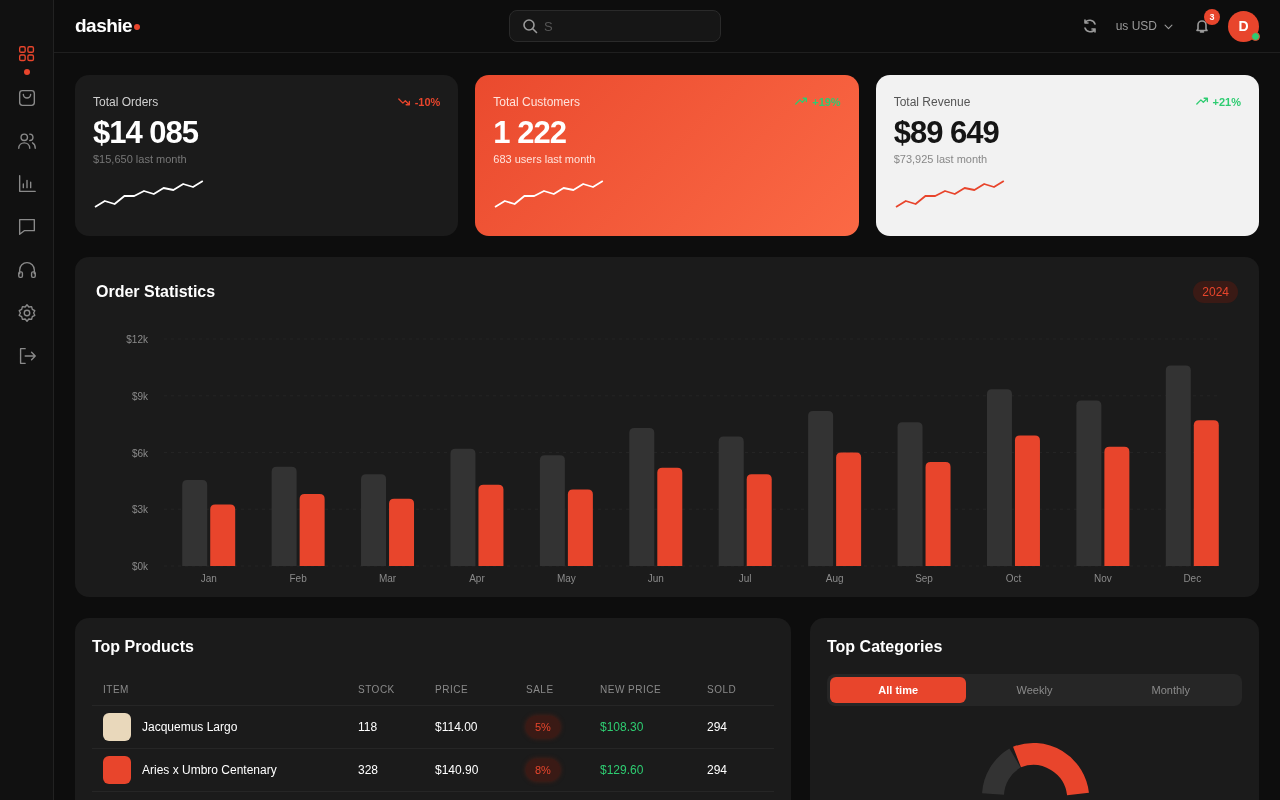  I want to click on search-field: S, so click(615, 26).